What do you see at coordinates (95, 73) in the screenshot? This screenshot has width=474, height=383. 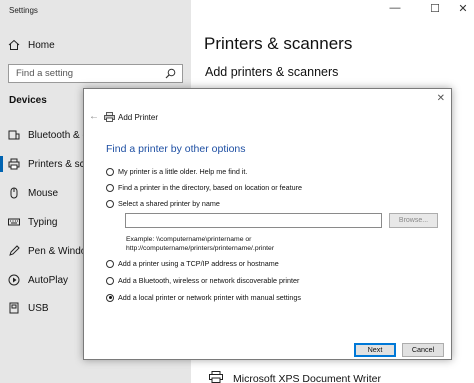 I see `search-input: Find a setting` at bounding box center [95, 73].